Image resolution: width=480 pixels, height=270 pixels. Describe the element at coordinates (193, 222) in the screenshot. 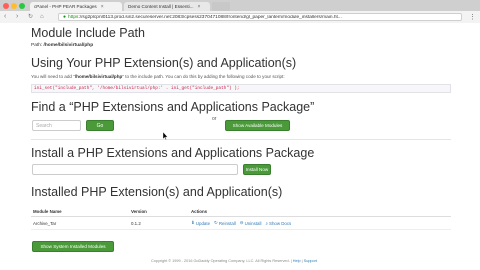

I see `download-icon: ⬇` at that location.